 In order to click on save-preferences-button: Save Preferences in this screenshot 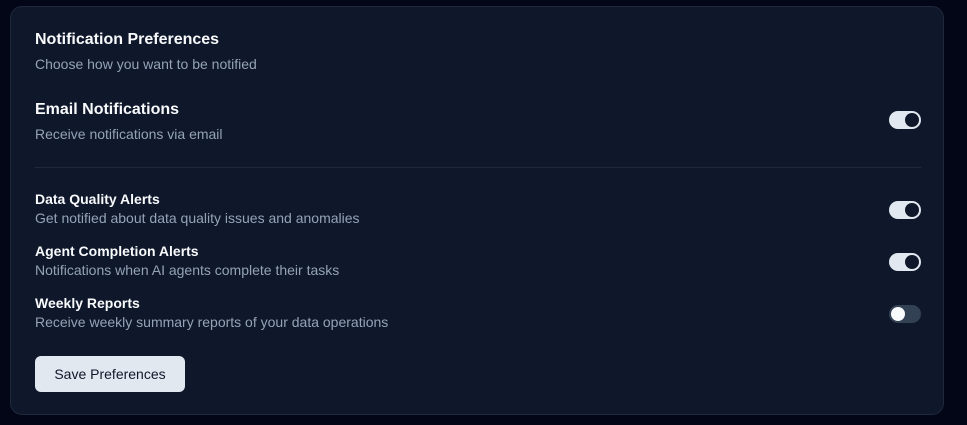, I will do `click(110, 374)`.